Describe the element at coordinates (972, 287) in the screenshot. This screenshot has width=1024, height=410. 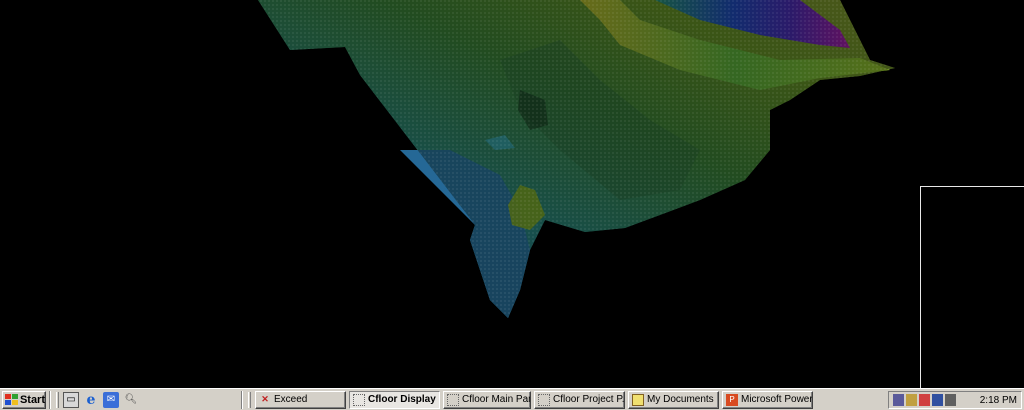
I see `panel-outline` at that location.